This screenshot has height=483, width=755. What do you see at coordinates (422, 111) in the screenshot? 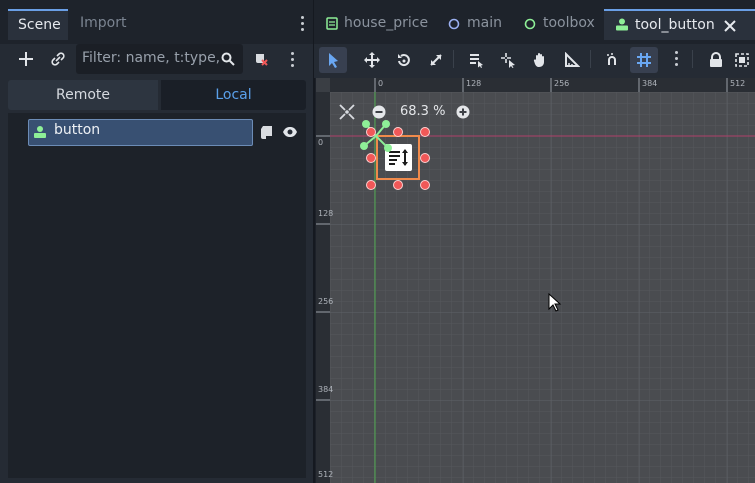
I see `zoom-level: 68.3 %` at bounding box center [422, 111].